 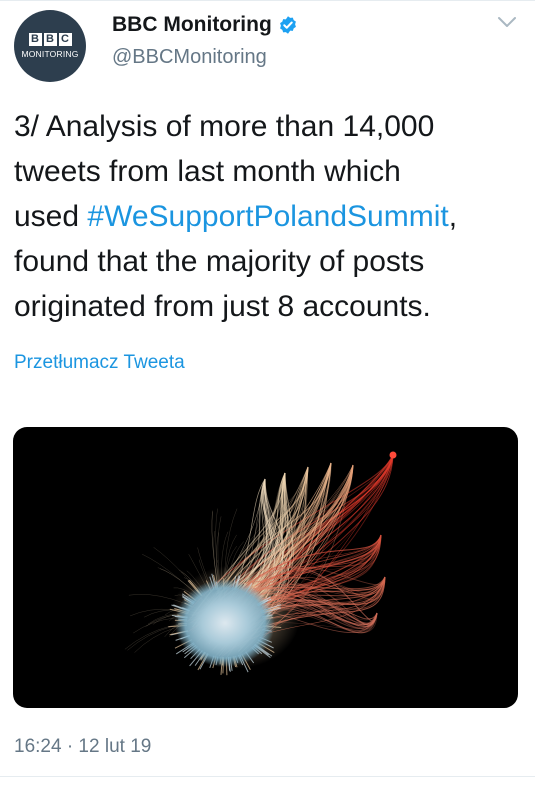 I want to click on network-hub-node, so click(x=393, y=455).